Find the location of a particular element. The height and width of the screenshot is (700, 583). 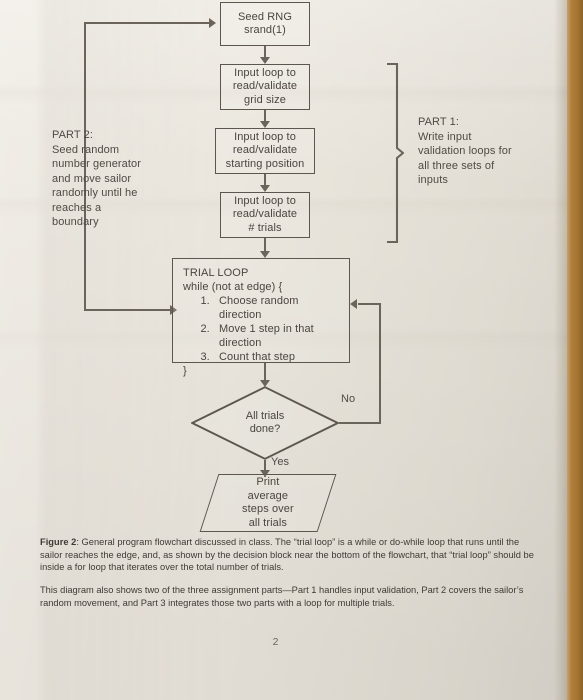

input-start-line2: read/validate is located at coordinates (265, 150).